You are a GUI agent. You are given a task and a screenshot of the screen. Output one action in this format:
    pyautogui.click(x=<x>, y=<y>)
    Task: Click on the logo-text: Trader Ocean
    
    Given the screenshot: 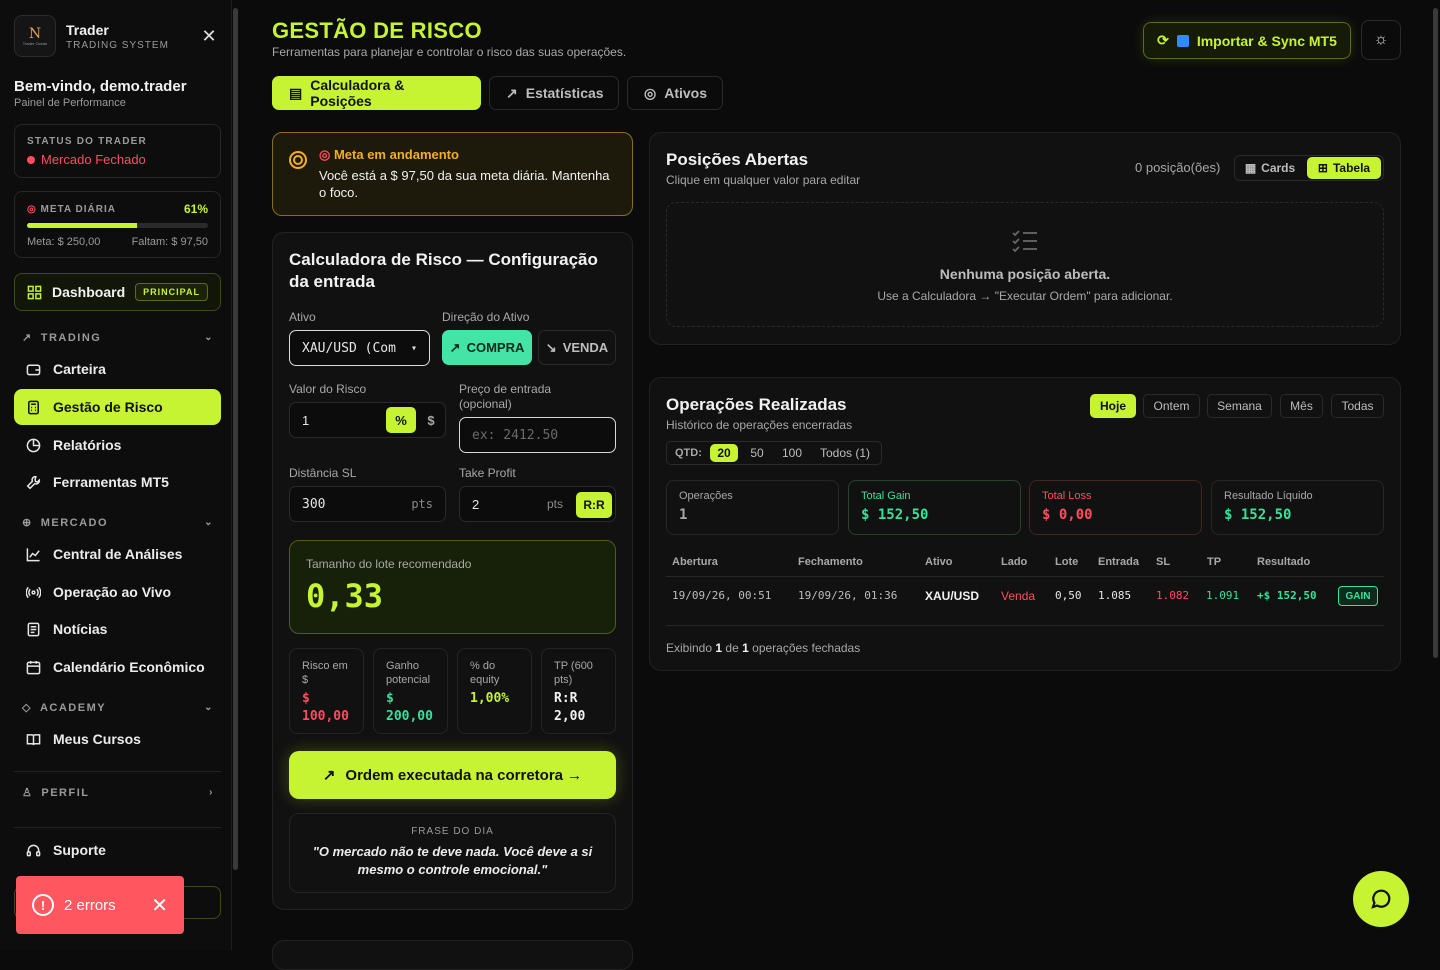 What is the action you would take?
    pyautogui.click(x=35, y=43)
    